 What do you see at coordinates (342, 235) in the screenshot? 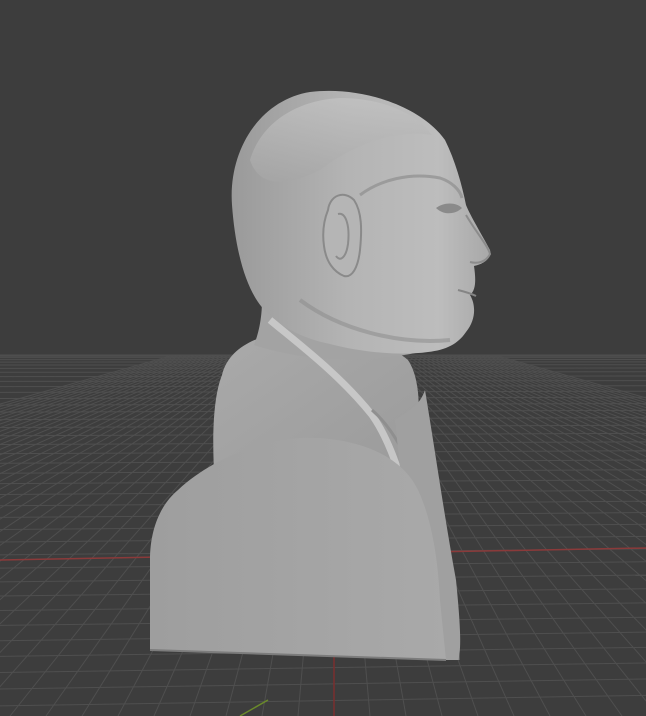
I see `bust-ear` at bounding box center [342, 235].